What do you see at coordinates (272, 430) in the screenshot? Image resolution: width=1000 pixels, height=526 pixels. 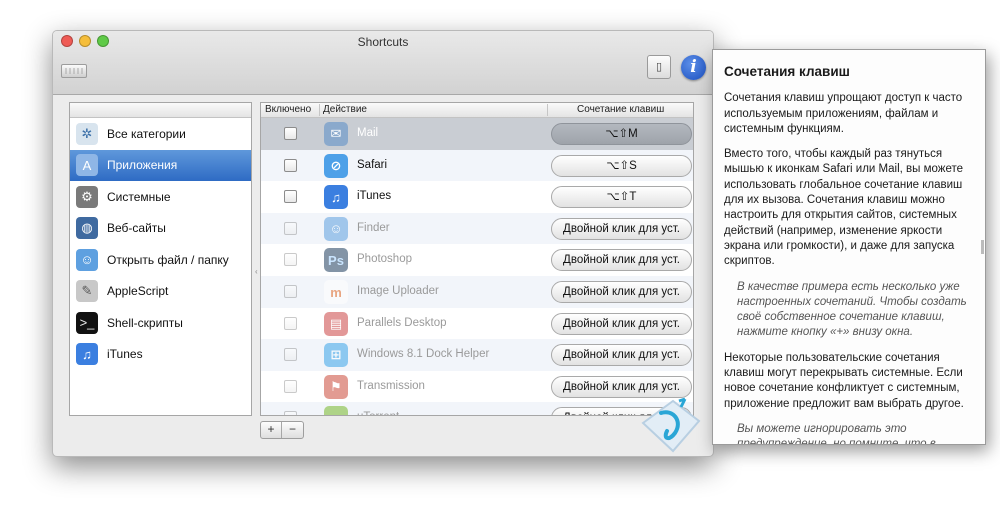 I see `add-shortcut-button: +` at bounding box center [272, 430].